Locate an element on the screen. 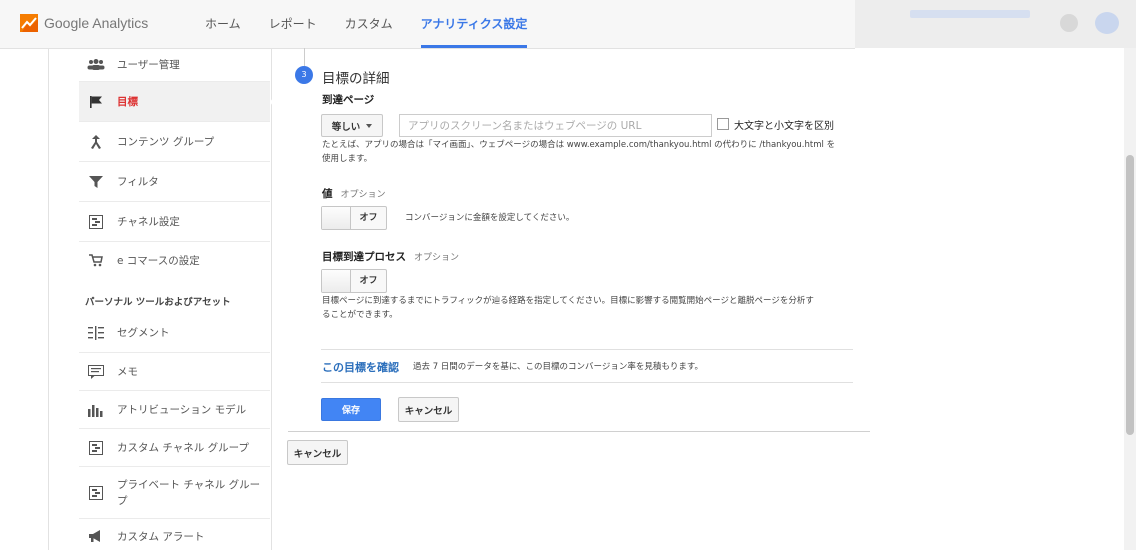  content-group-icon is located at coordinates (96, 142).